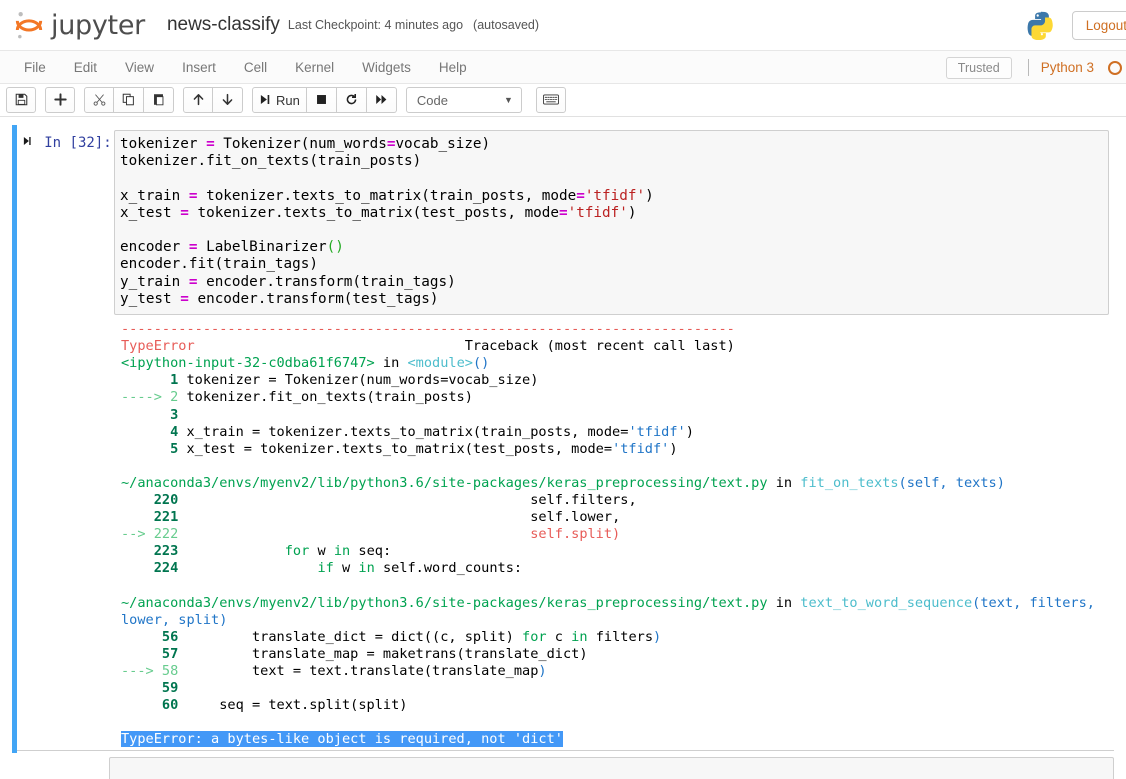 This screenshot has height=779, width=1126. I want to click on copy-icon, so click(128, 100).